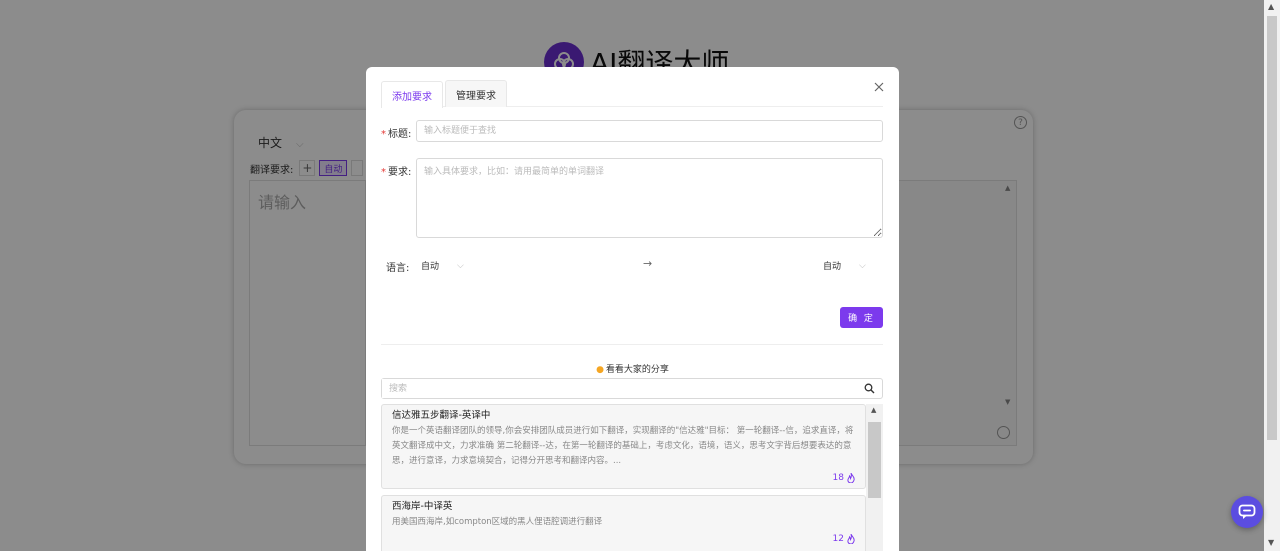  I want to click on arrow-right-icon: →, so click(648, 263).